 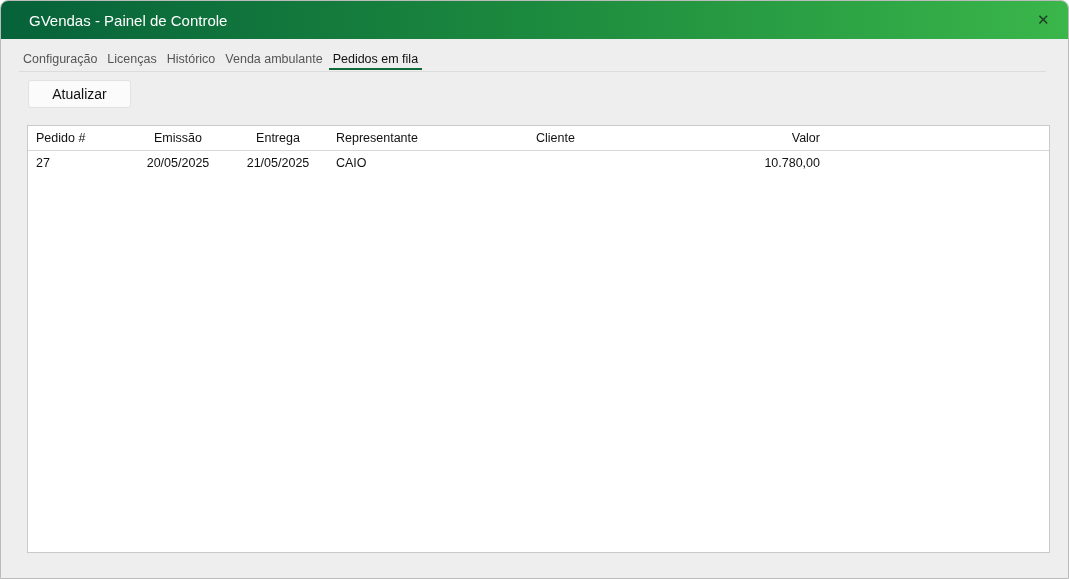 I want to click on tab: Histórico, so click(x=191, y=59).